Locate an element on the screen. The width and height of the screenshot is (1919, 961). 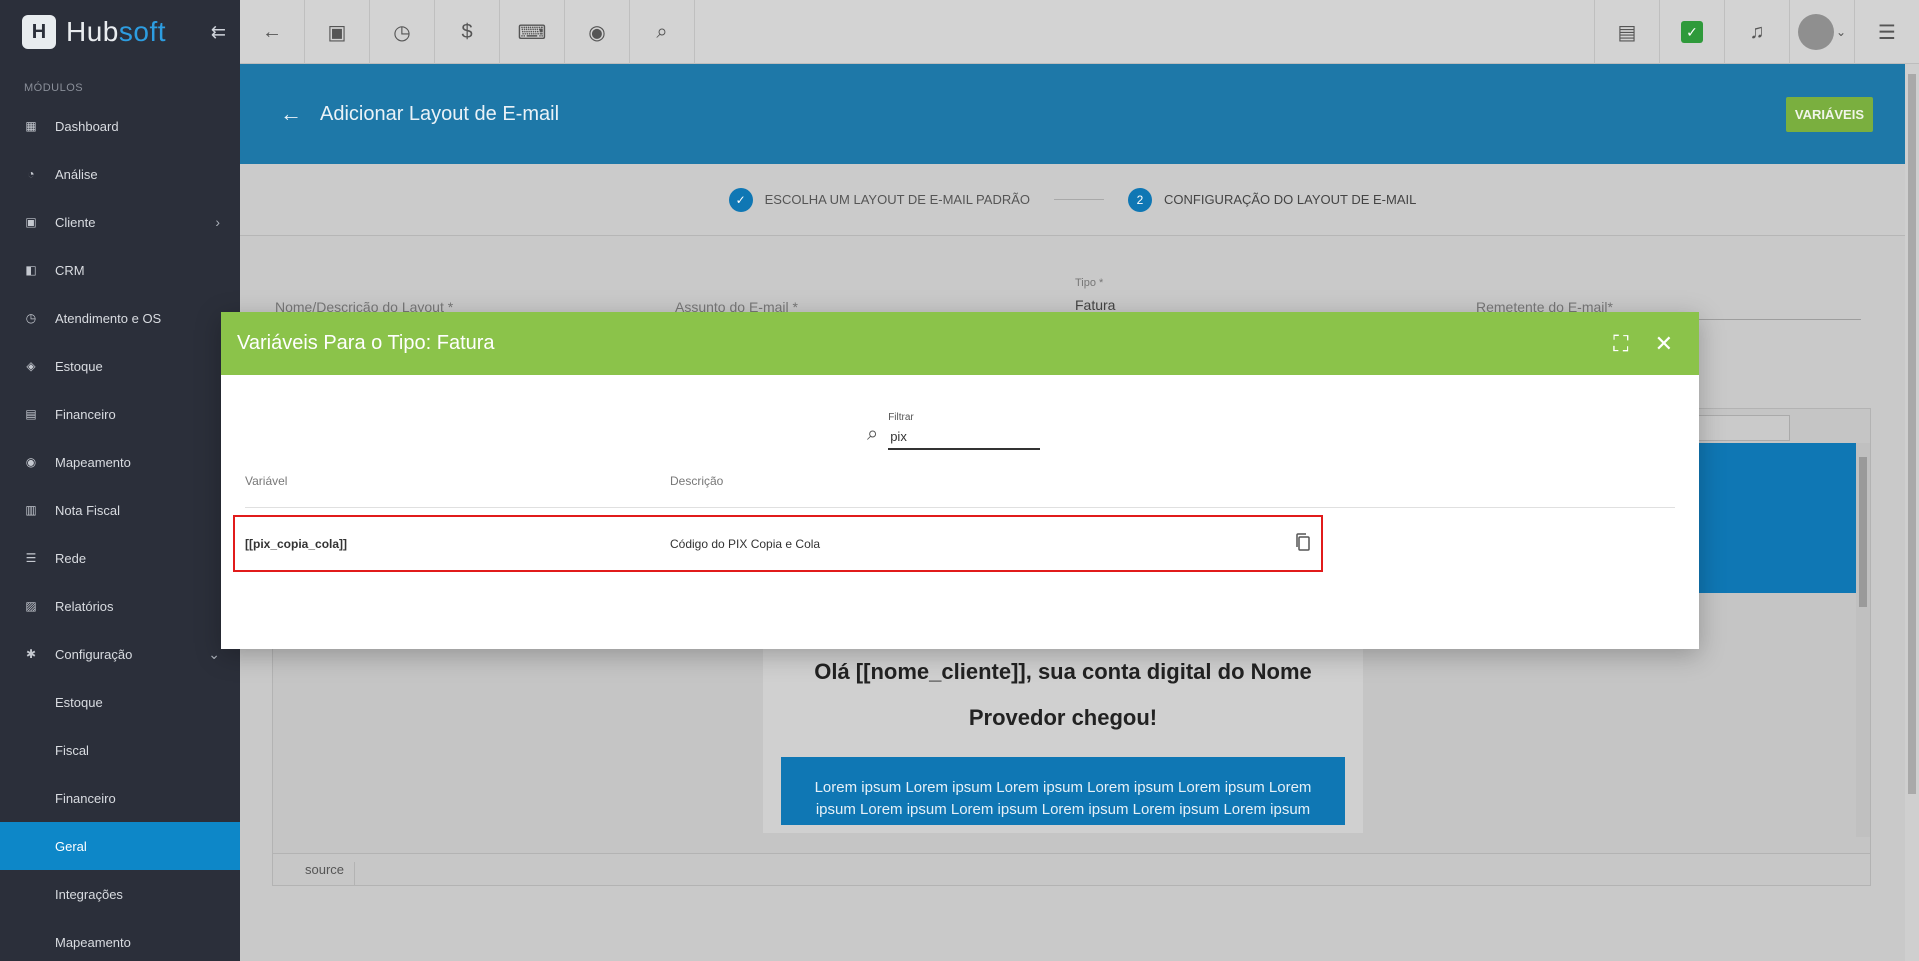
table-header: Variável Descrição is located at coordinates (960, 481).